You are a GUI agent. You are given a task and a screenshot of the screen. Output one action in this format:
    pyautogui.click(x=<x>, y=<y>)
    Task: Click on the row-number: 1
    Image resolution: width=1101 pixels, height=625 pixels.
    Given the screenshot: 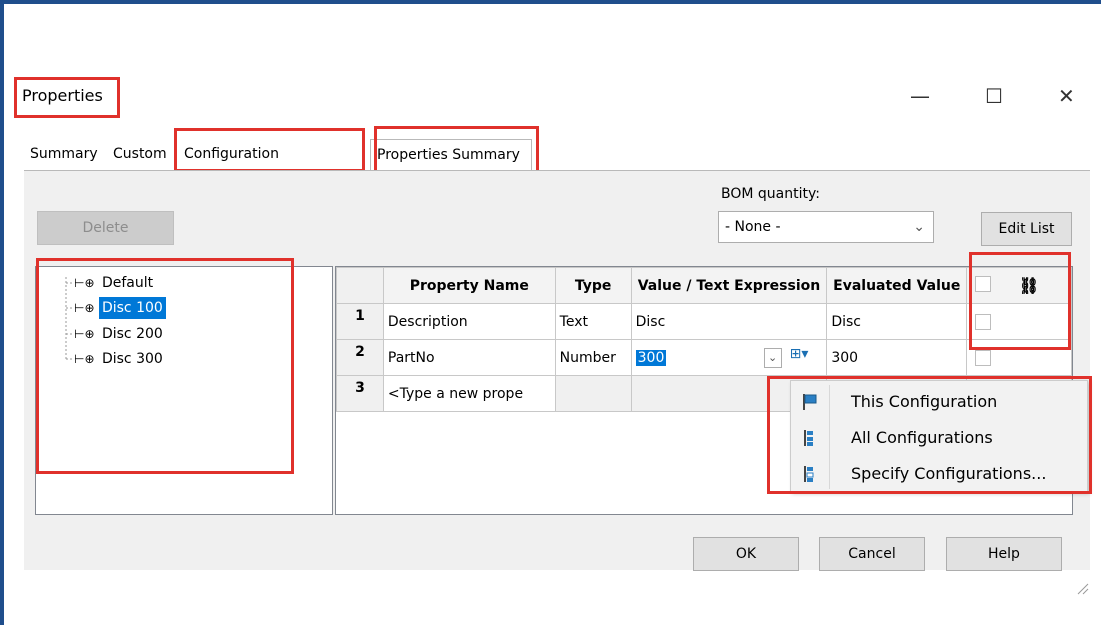 What is the action you would take?
    pyautogui.click(x=360, y=321)
    